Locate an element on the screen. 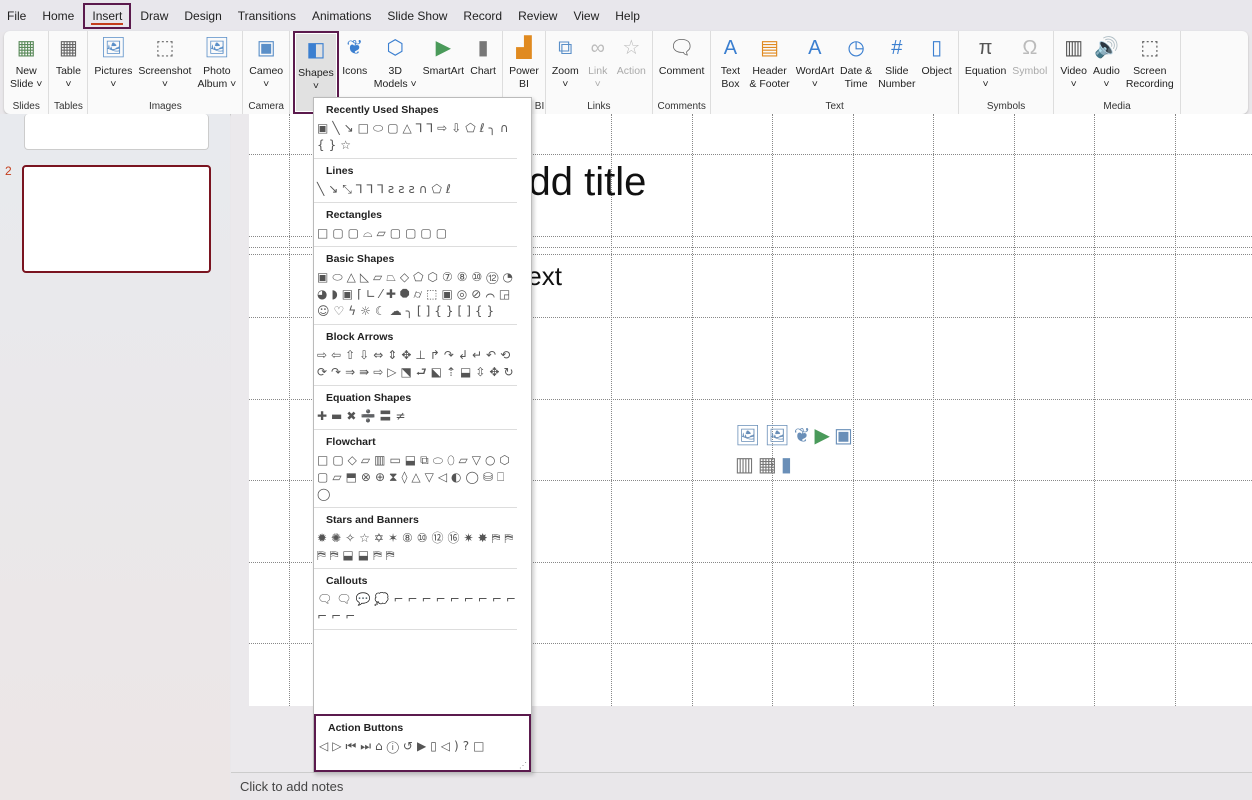 The height and width of the screenshot is (800, 1252). button-label-2: Album ˅ is located at coordinates (217, 84).